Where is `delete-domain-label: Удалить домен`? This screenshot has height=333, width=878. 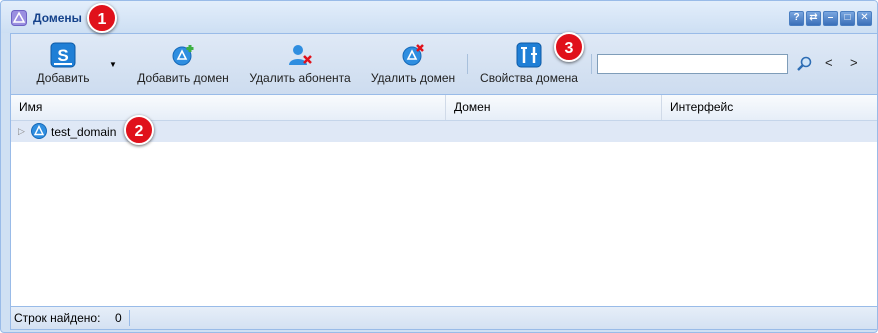
delete-domain-label: Удалить домен is located at coordinates (413, 78).